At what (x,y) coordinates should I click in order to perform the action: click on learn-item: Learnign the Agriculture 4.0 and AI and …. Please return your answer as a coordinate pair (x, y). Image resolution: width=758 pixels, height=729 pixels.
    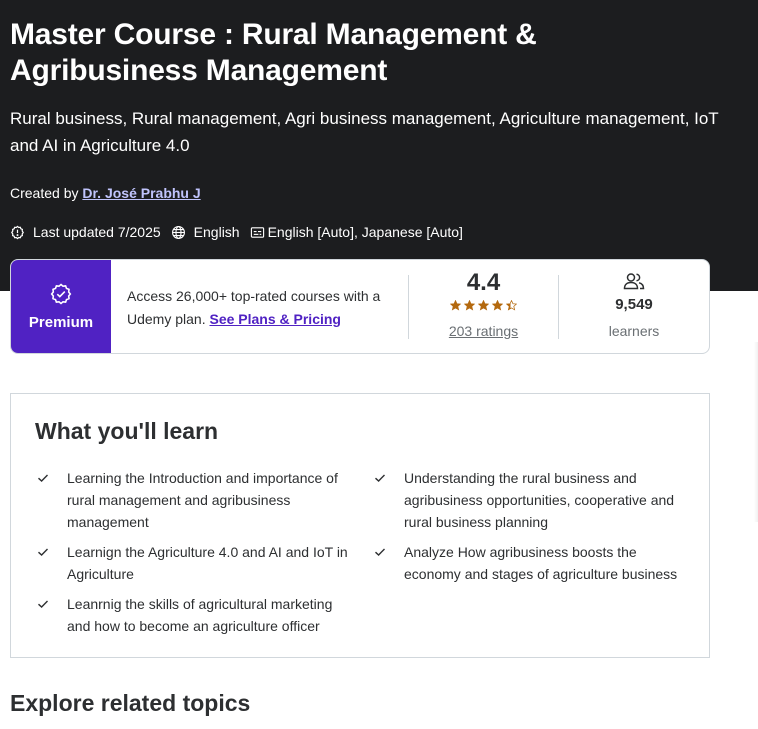
    Looking at the image, I should click on (197, 563).